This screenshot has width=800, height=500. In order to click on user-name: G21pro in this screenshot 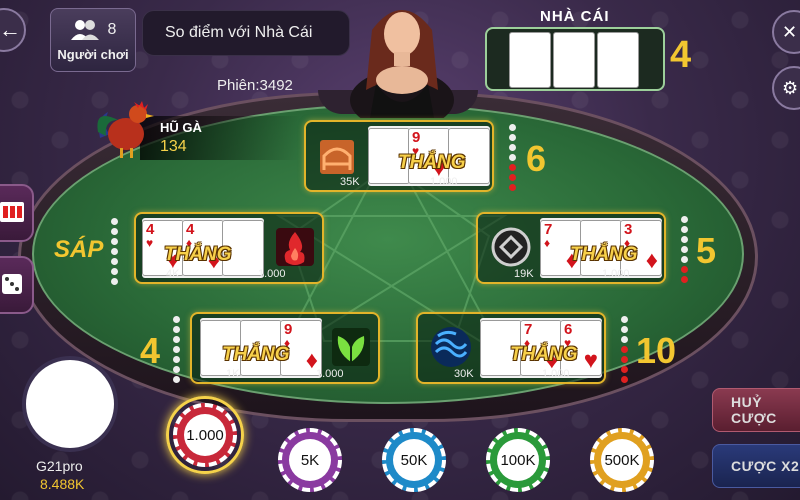, I will do `click(59, 466)`.